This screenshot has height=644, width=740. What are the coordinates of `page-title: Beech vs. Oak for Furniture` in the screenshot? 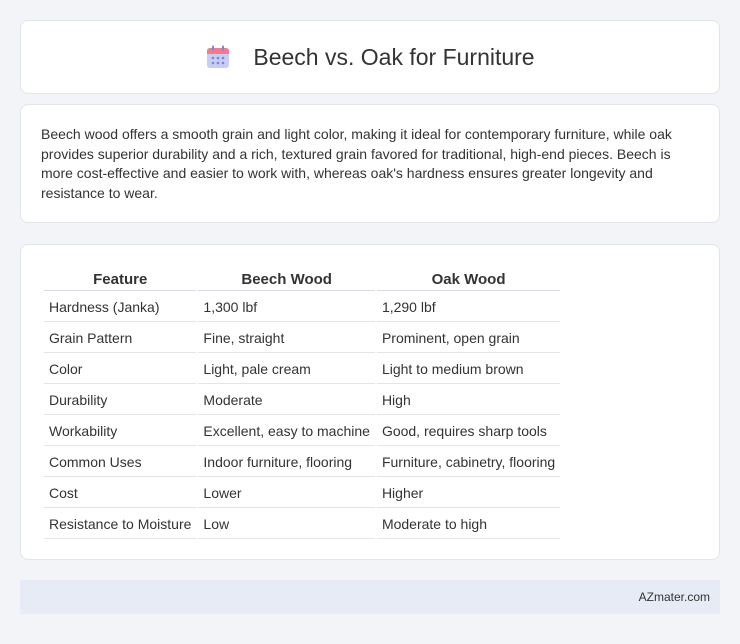 It's located at (394, 56).